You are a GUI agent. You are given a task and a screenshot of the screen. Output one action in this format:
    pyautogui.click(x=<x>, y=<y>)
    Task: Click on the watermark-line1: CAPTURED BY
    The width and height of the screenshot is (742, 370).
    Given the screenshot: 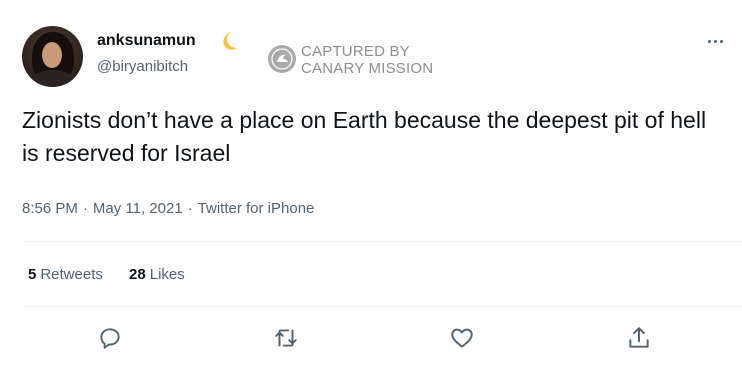 What is the action you would take?
    pyautogui.click(x=355, y=51)
    